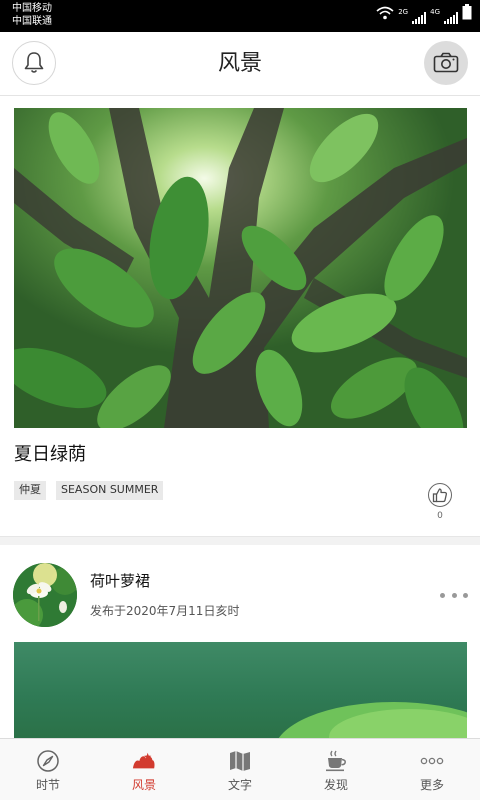 The width and height of the screenshot is (480, 800). What do you see at coordinates (32, 8) in the screenshot?
I see `carrier-1: 中国移动` at bounding box center [32, 8].